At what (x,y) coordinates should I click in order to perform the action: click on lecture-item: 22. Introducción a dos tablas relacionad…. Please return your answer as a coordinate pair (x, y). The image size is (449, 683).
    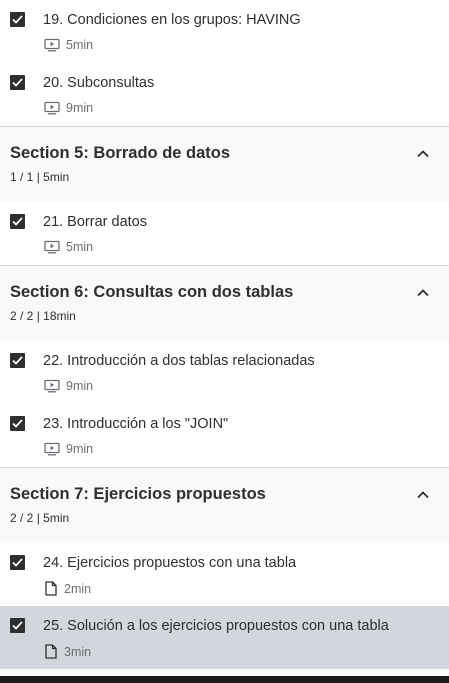
    Looking at the image, I should click on (224, 372).